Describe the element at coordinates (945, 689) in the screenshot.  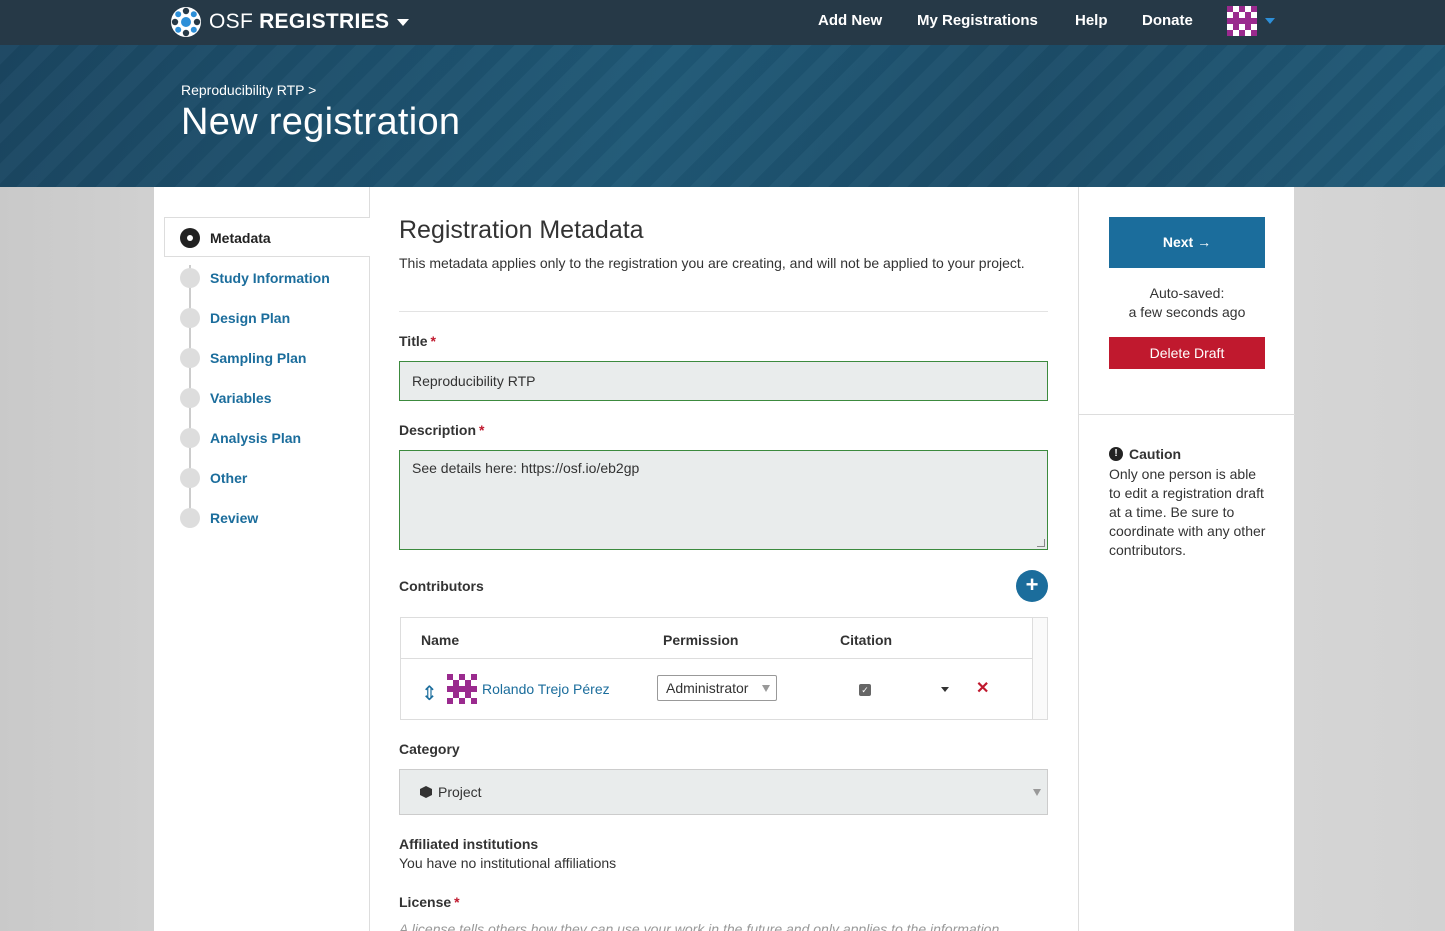
I see `expand-row-chevron-icon` at that location.